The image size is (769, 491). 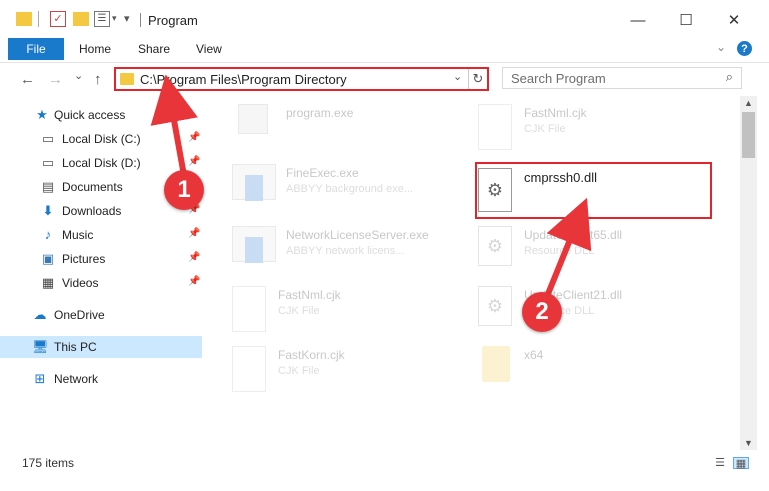 What do you see at coordinates (40, 314) in the screenshot?
I see `cloud-icon: ☁` at bounding box center [40, 314].